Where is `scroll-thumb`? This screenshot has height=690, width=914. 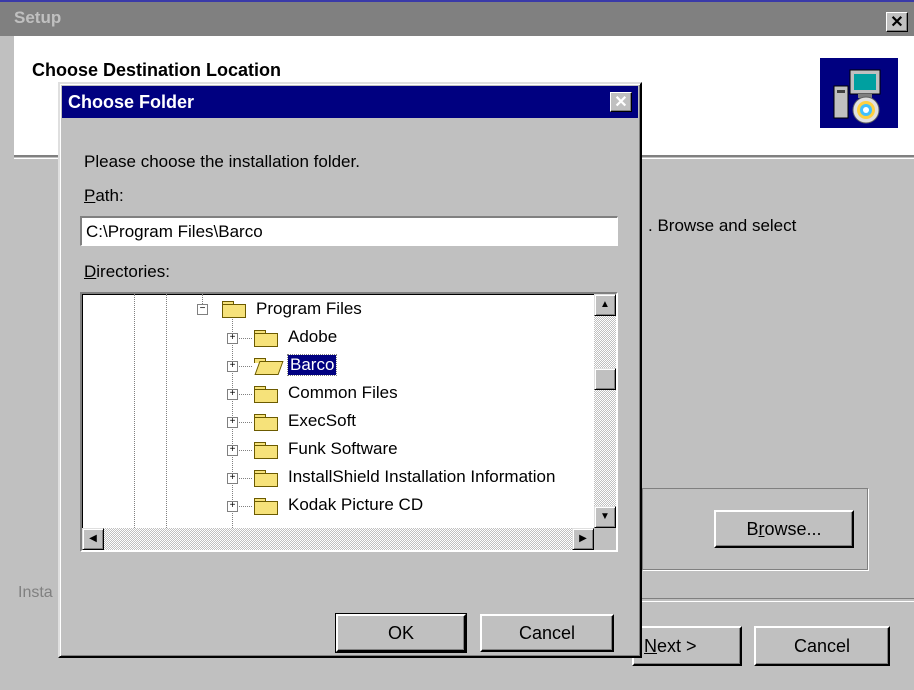
scroll-thumb is located at coordinates (605, 379).